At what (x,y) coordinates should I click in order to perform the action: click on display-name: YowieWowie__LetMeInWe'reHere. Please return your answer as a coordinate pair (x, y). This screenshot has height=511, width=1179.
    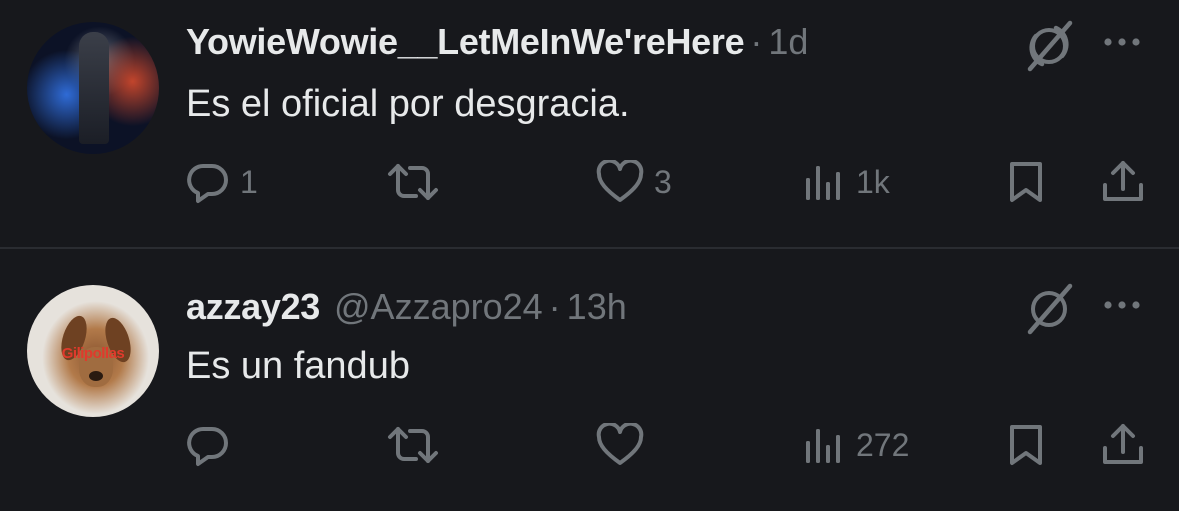
    Looking at the image, I should click on (465, 42).